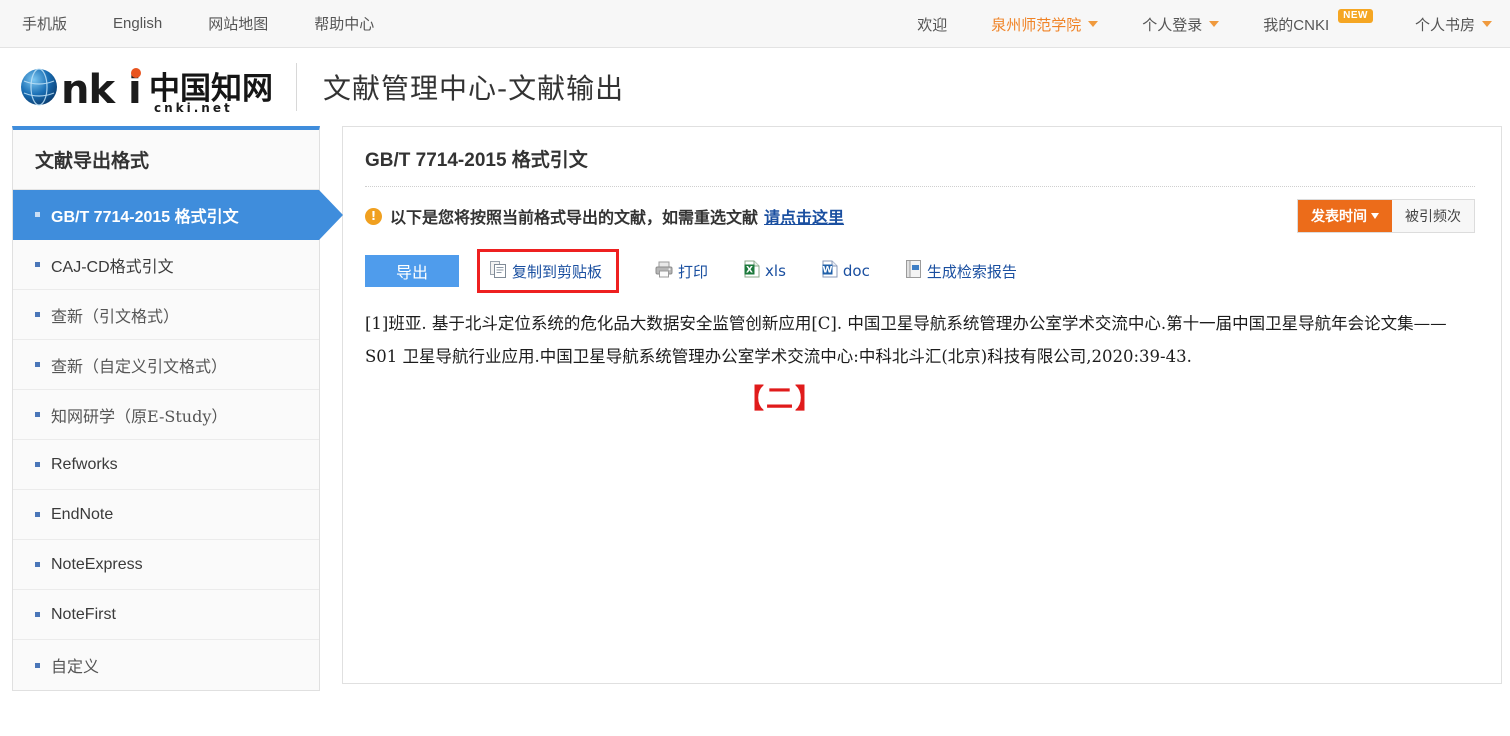 The image size is (1510, 736). What do you see at coordinates (1036, 25) in the screenshot?
I see `institution-label: 泉州师范学院` at bounding box center [1036, 25].